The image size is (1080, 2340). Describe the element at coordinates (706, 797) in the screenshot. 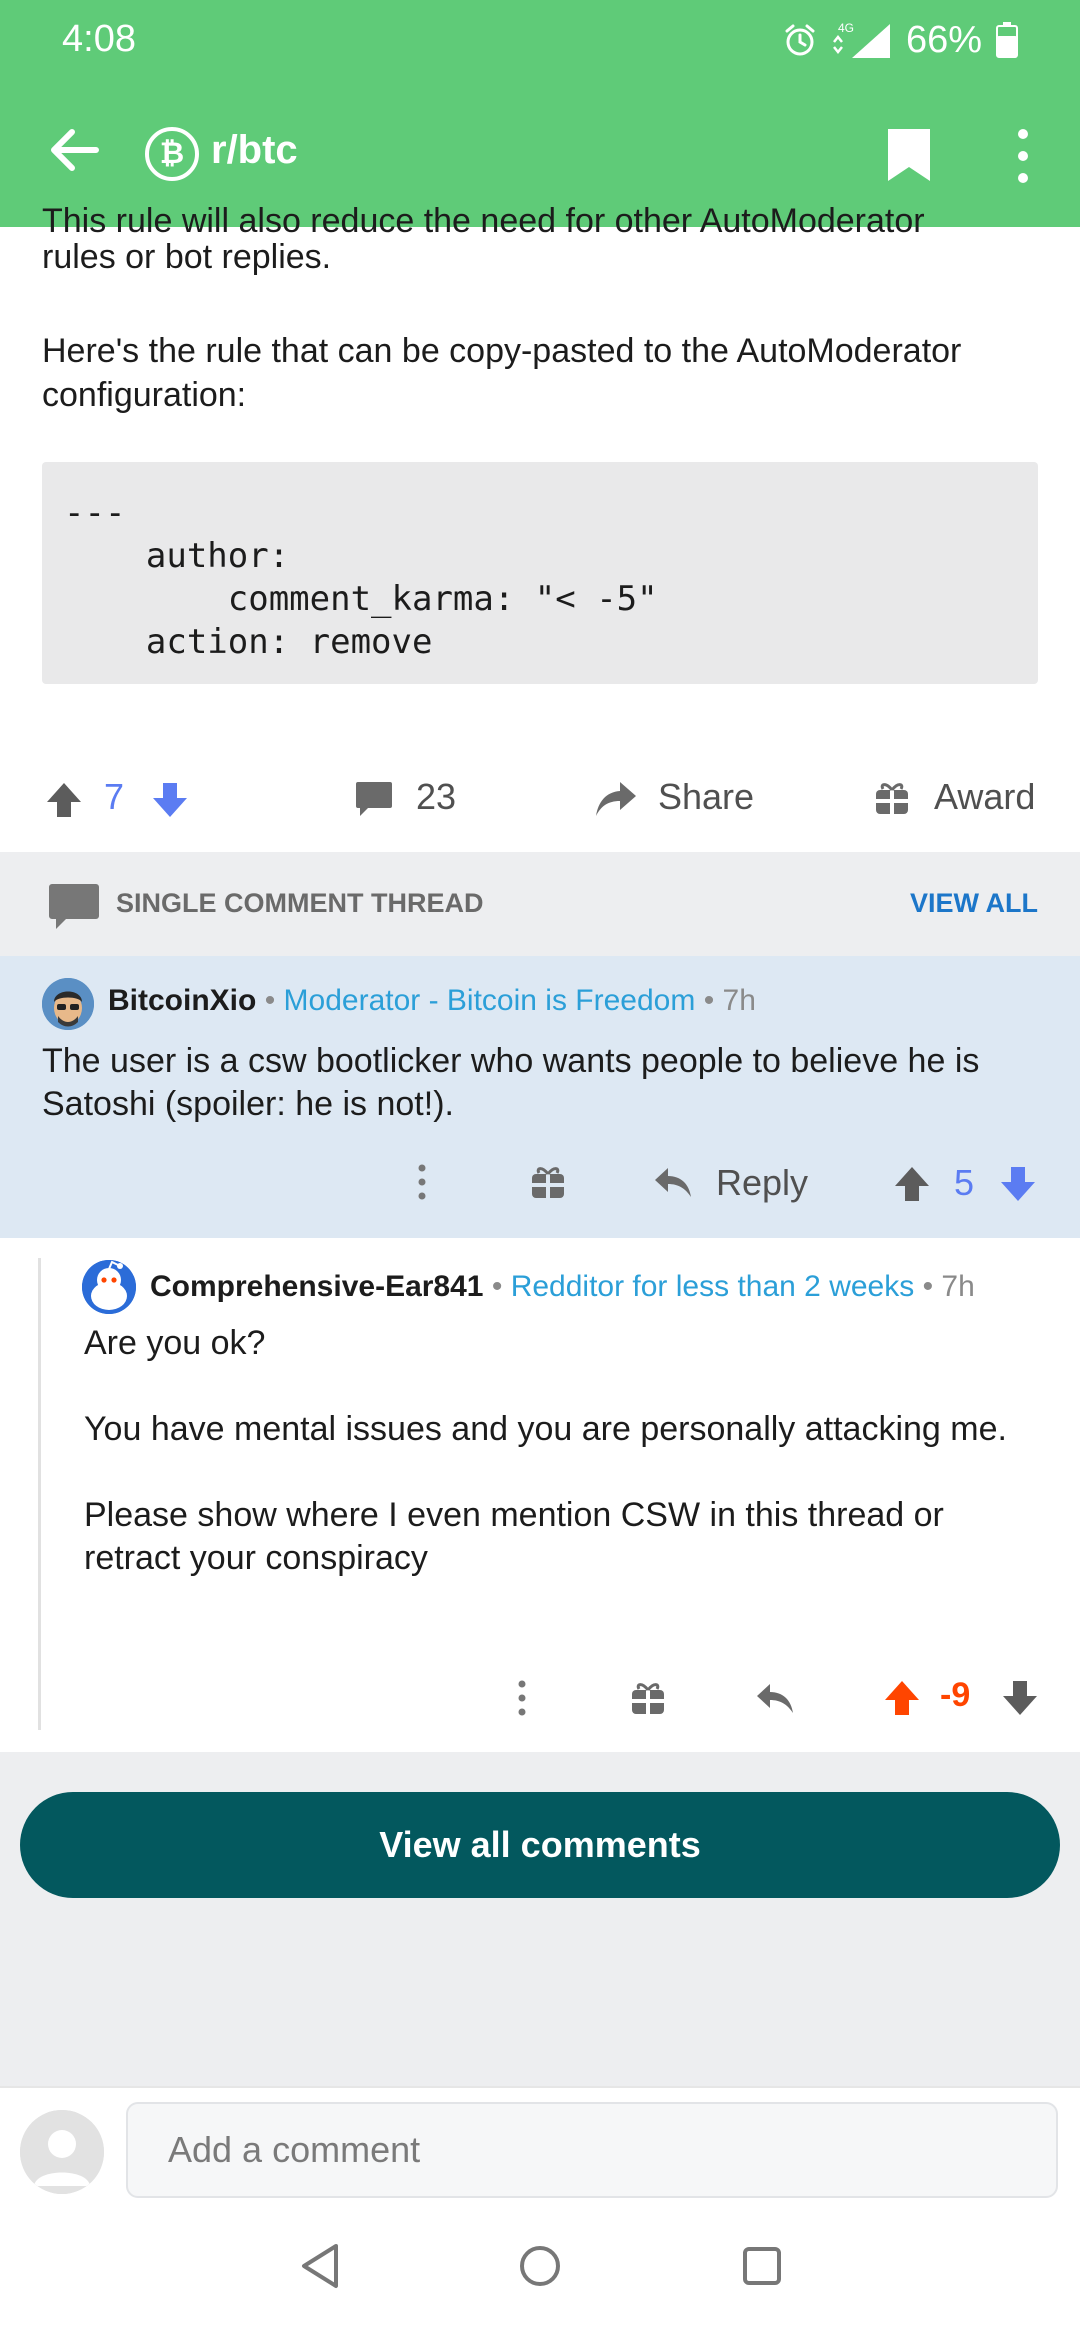

I see `share-button: Share` at that location.